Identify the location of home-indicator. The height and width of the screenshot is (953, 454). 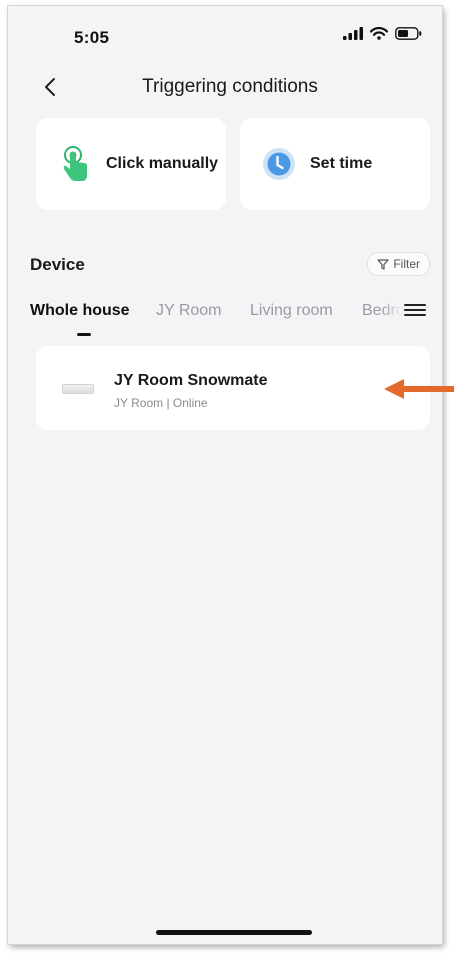
(234, 932).